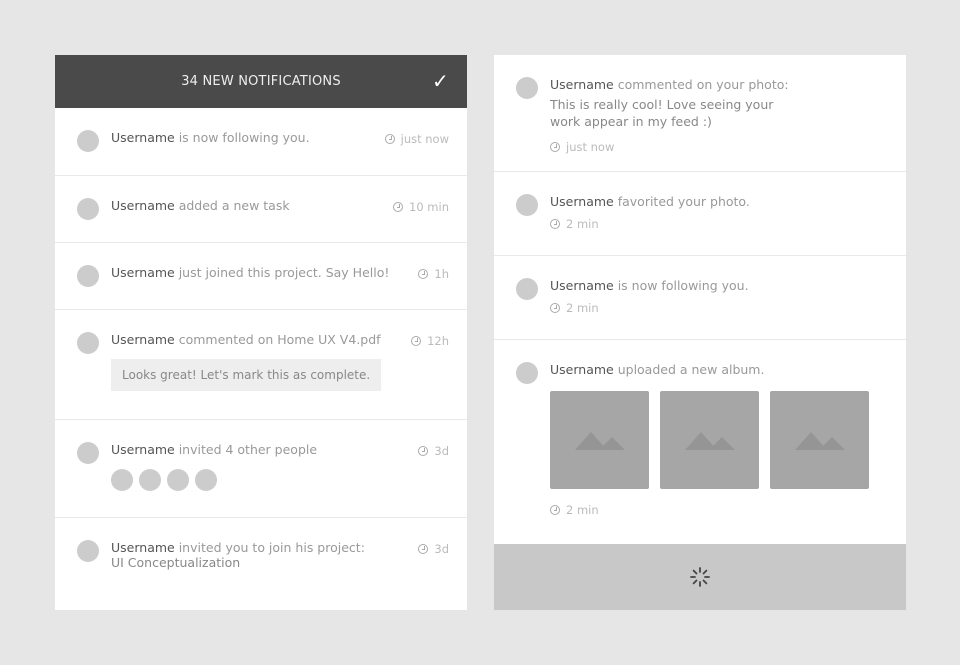 The height and width of the screenshot is (665, 960). I want to click on list-item: Username uploaded a new album. 2 min, so click(700, 442).